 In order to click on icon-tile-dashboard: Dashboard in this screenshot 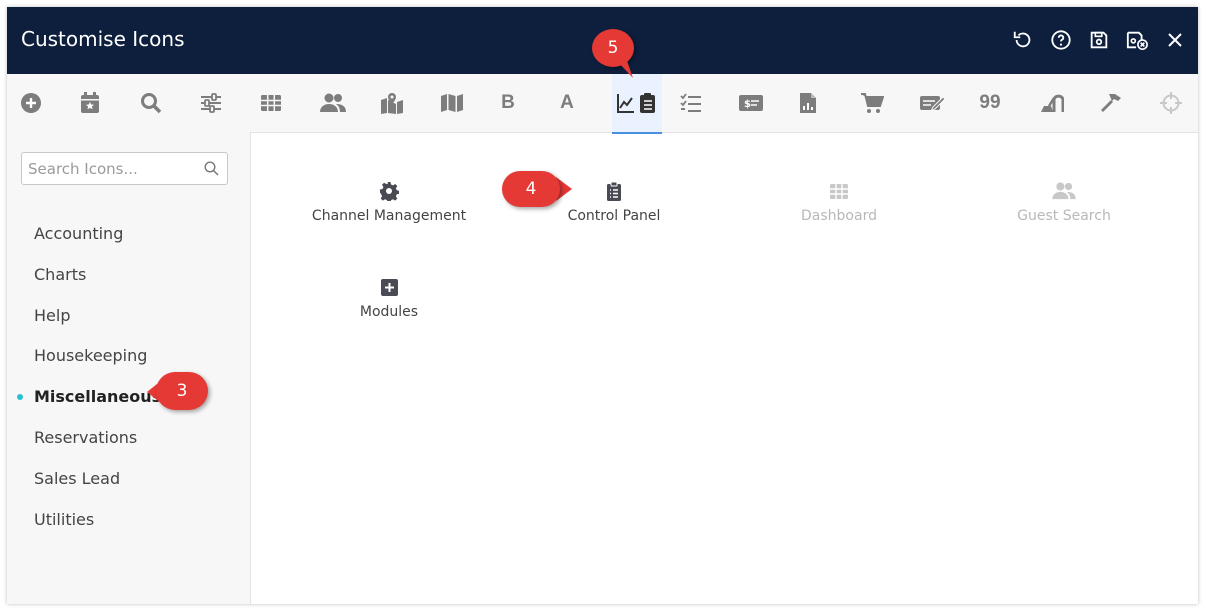, I will do `click(839, 202)`.